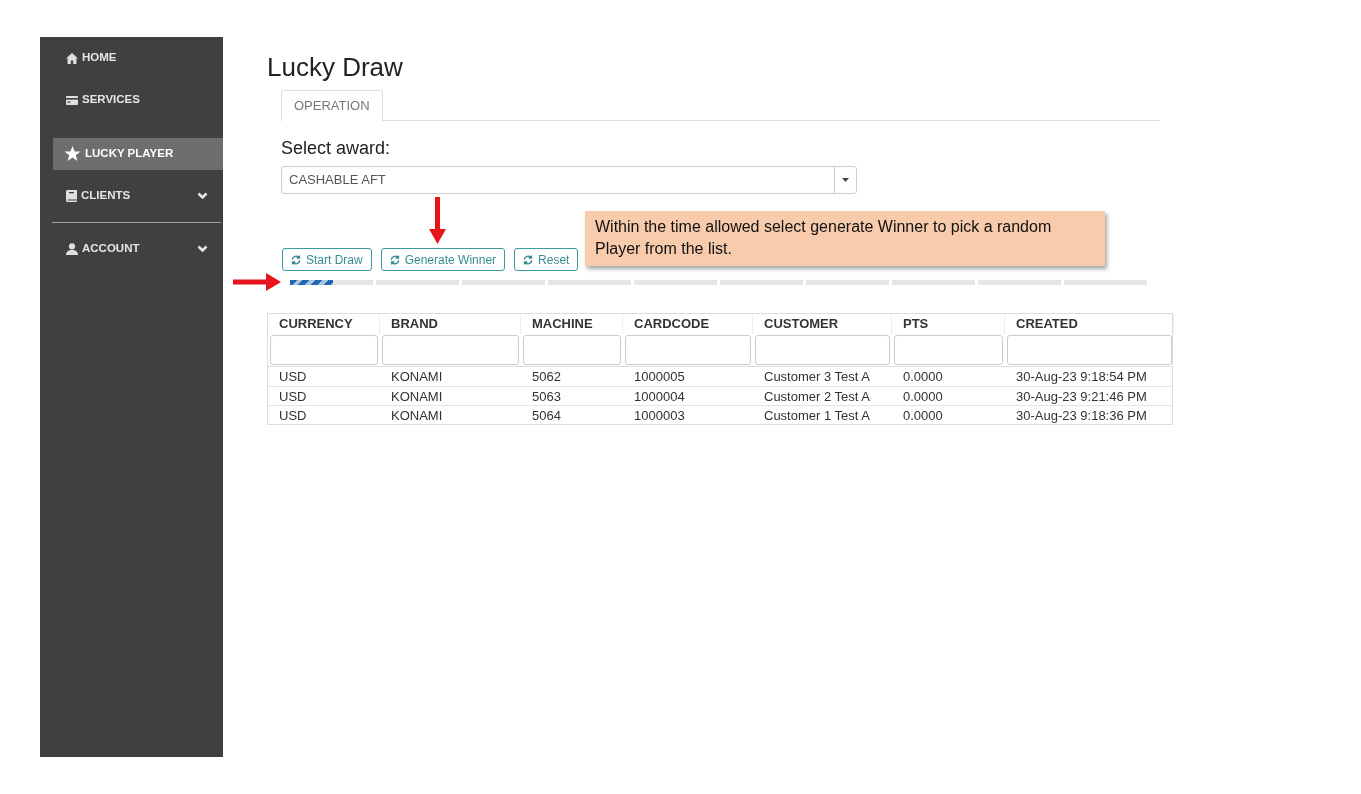  What do you see at coordinates (569, 180) in the screenshot?
I see `award-select: CASHABLE AFT` at bounding box center [569, 180].